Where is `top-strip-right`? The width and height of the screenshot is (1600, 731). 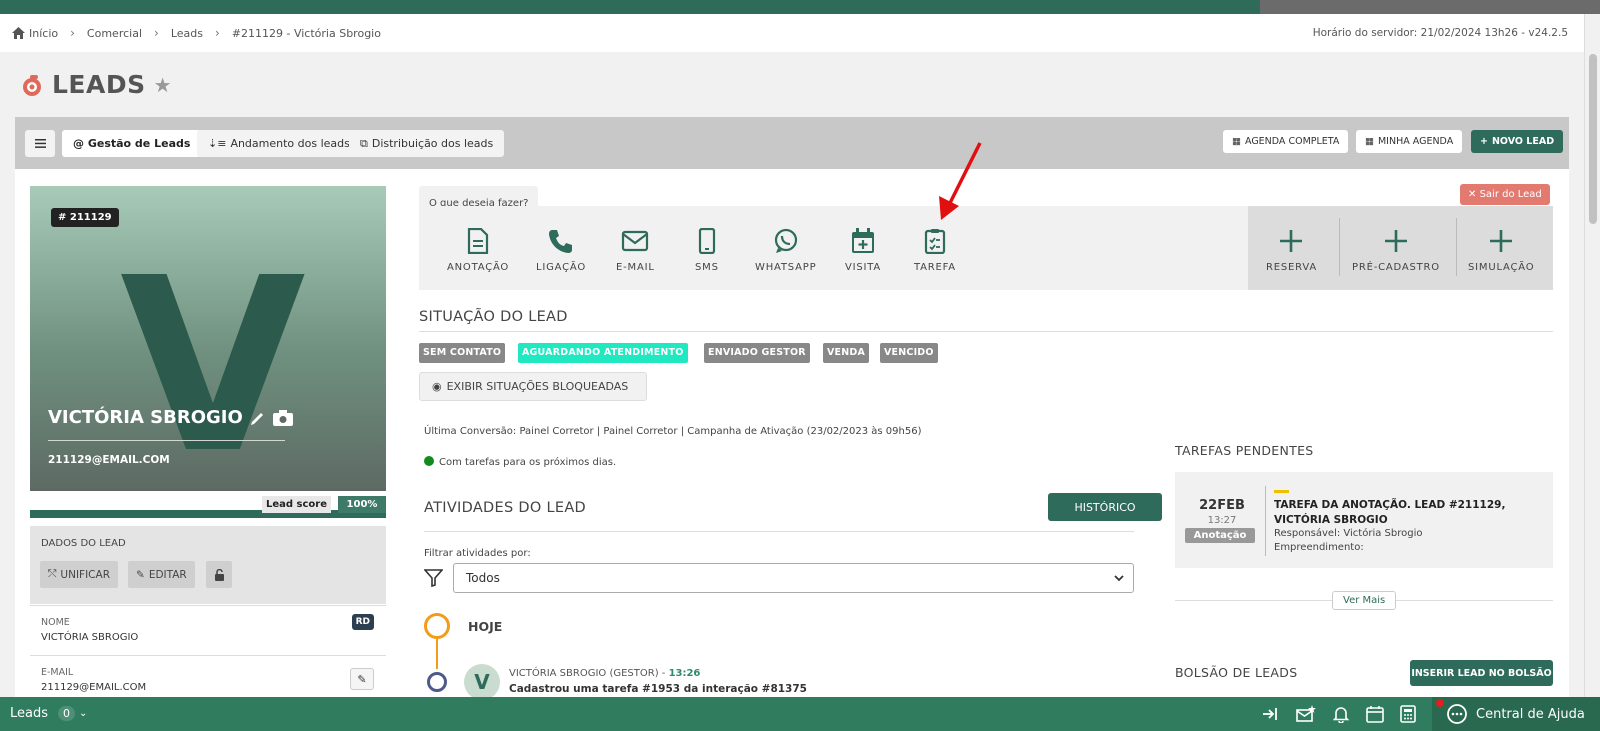 top-strip-right is located at coordinates (1430, 7).